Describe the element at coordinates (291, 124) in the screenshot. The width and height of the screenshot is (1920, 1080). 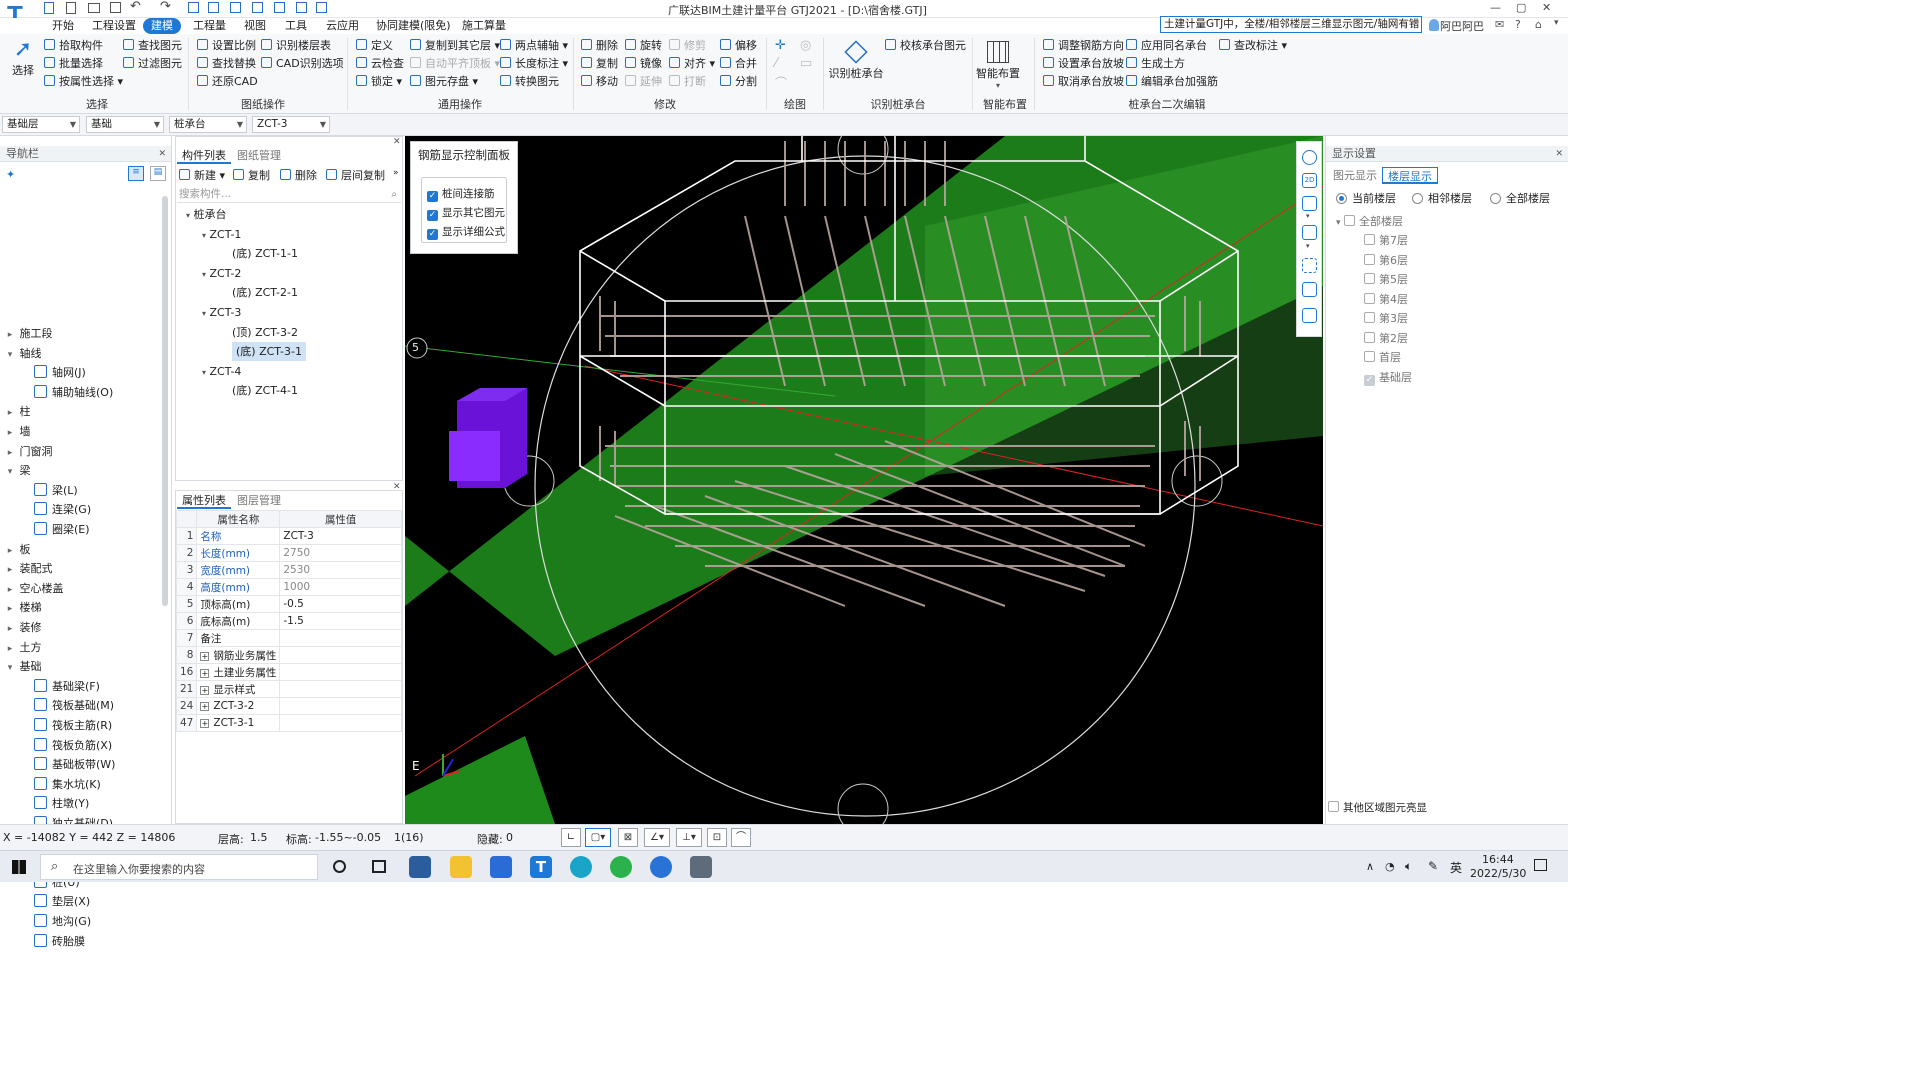
I see `component-select: ZCT-3 ▼` at that location.